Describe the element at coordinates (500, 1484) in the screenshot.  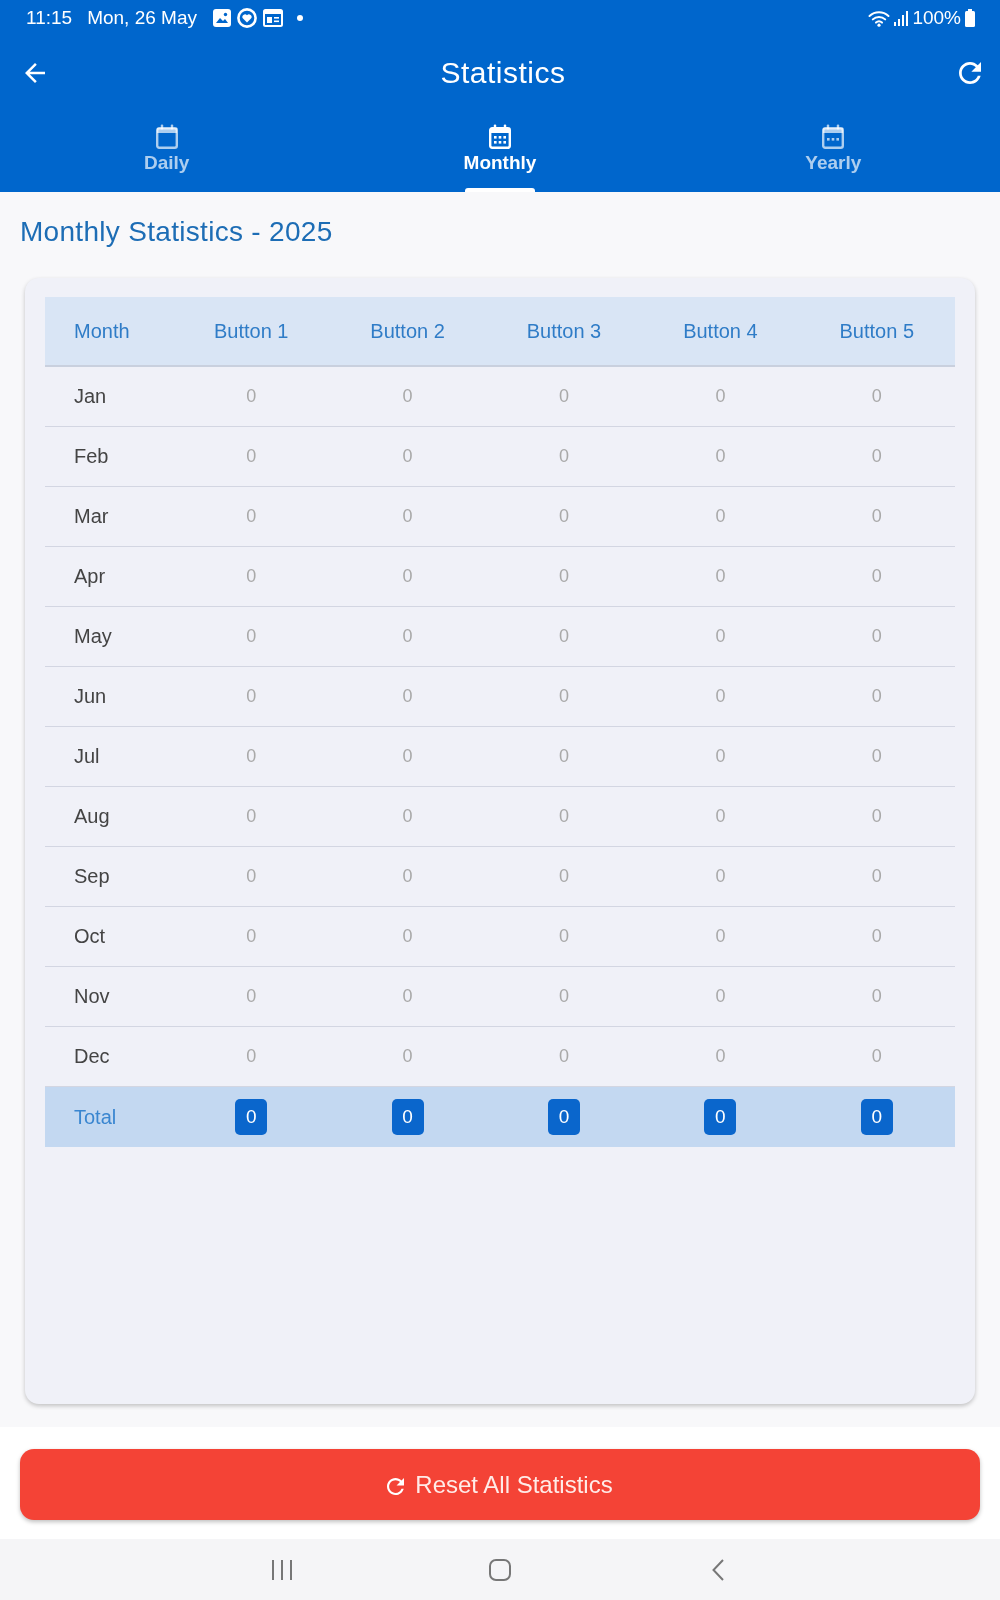
I see `reset-button: Reset All Statistics` at that location.